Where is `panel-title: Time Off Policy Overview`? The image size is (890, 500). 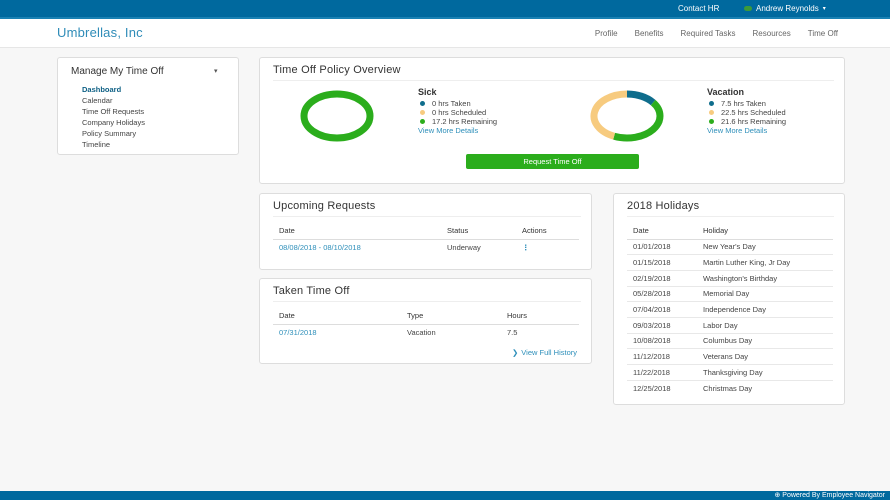
panel-title: Time Off Policy Overview is located at coordinates (337, 70).